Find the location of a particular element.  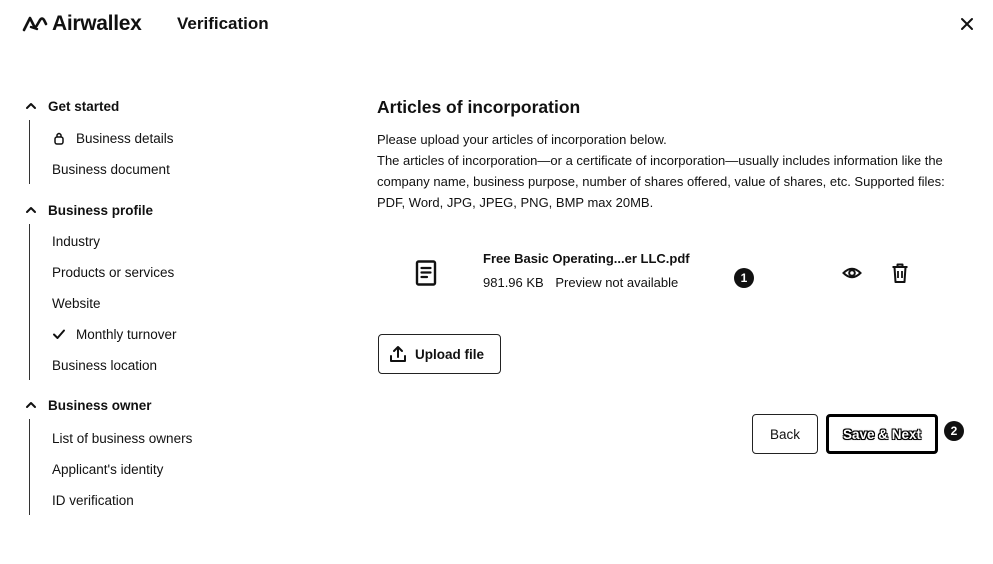

sidebar-item-label: List of business owners is located at coordinates (122, 438).